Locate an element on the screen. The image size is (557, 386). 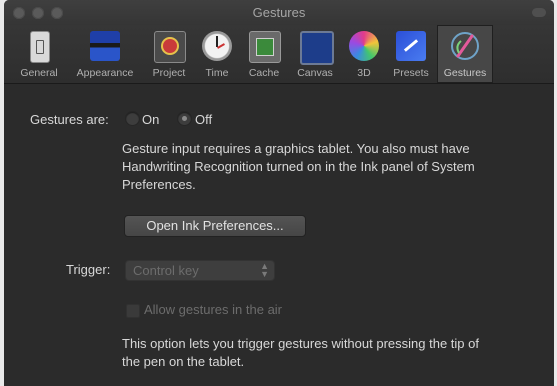
tab-appearance: Appearance is located at coordinates (105, 54).